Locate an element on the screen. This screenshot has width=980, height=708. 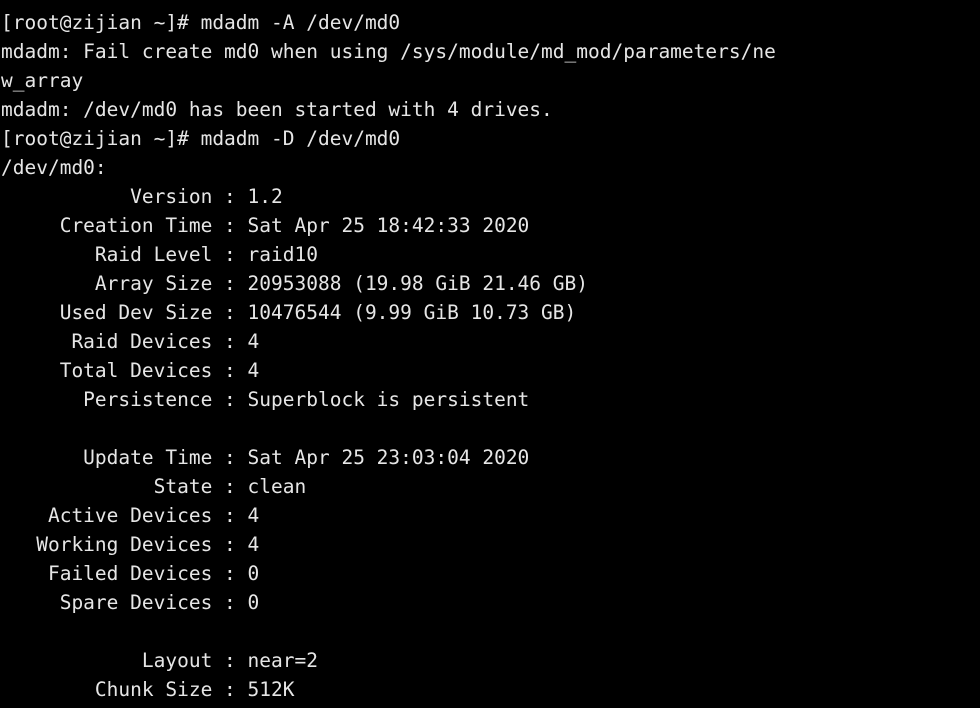
terminal-line-persistence: Persistence : Superblock is persistent is located at coordinates (265, 399).